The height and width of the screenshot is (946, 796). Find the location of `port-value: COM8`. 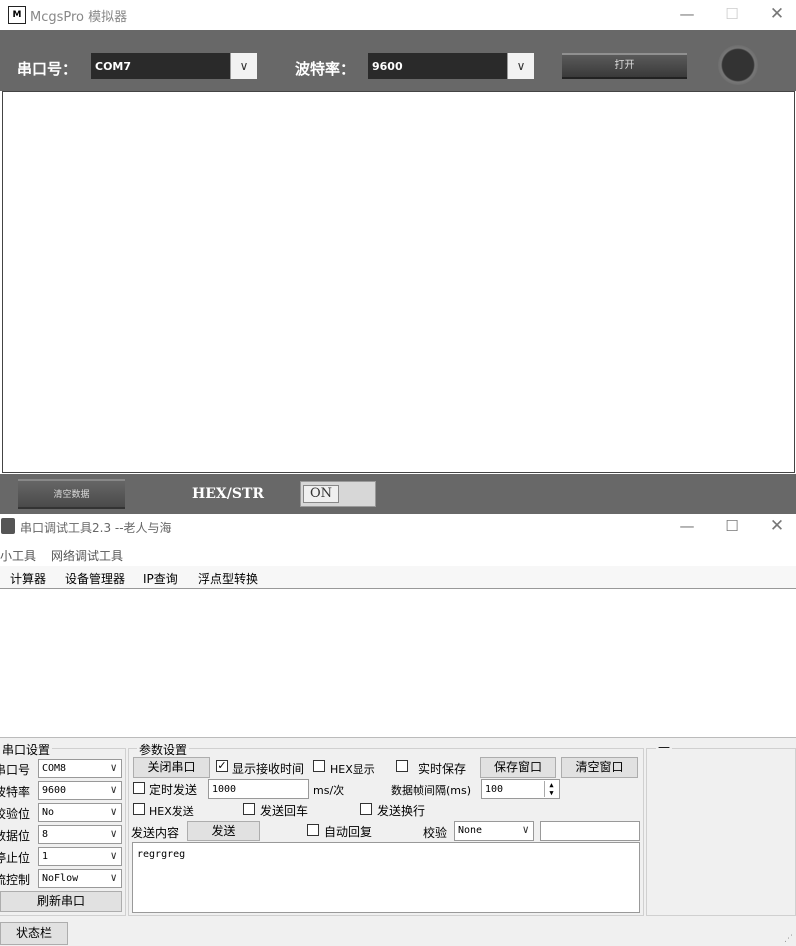

port-value: COM8 is located at coordinates (54, 768).